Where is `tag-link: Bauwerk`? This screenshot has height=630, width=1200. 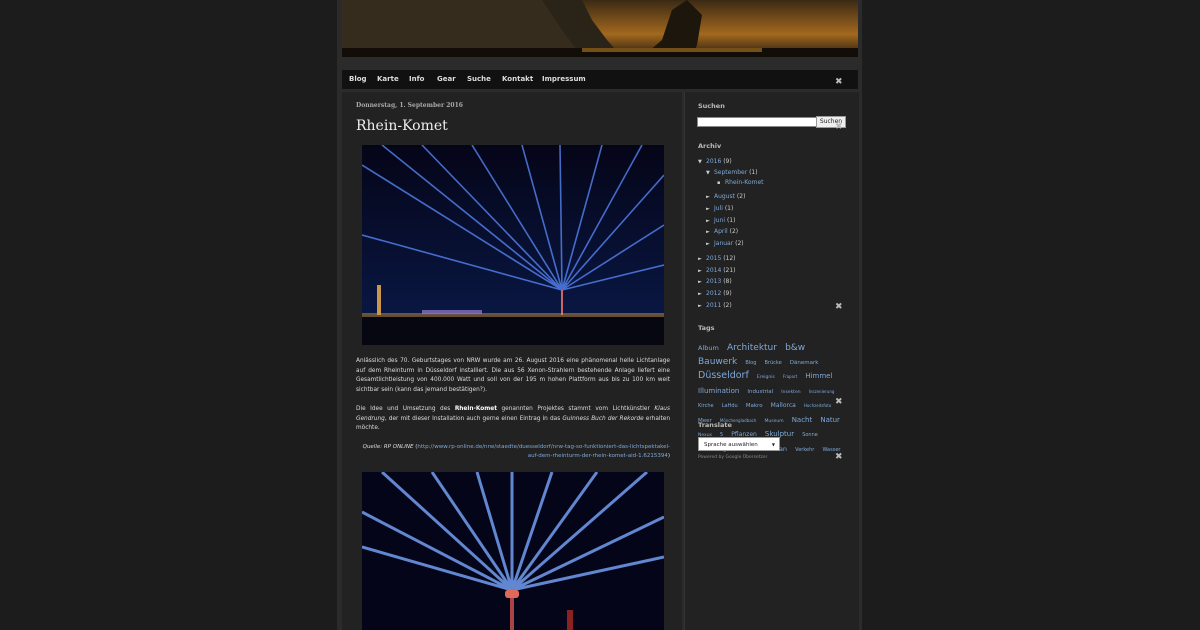
tag-link: Bauwerk is located at coordinates (717, 362).